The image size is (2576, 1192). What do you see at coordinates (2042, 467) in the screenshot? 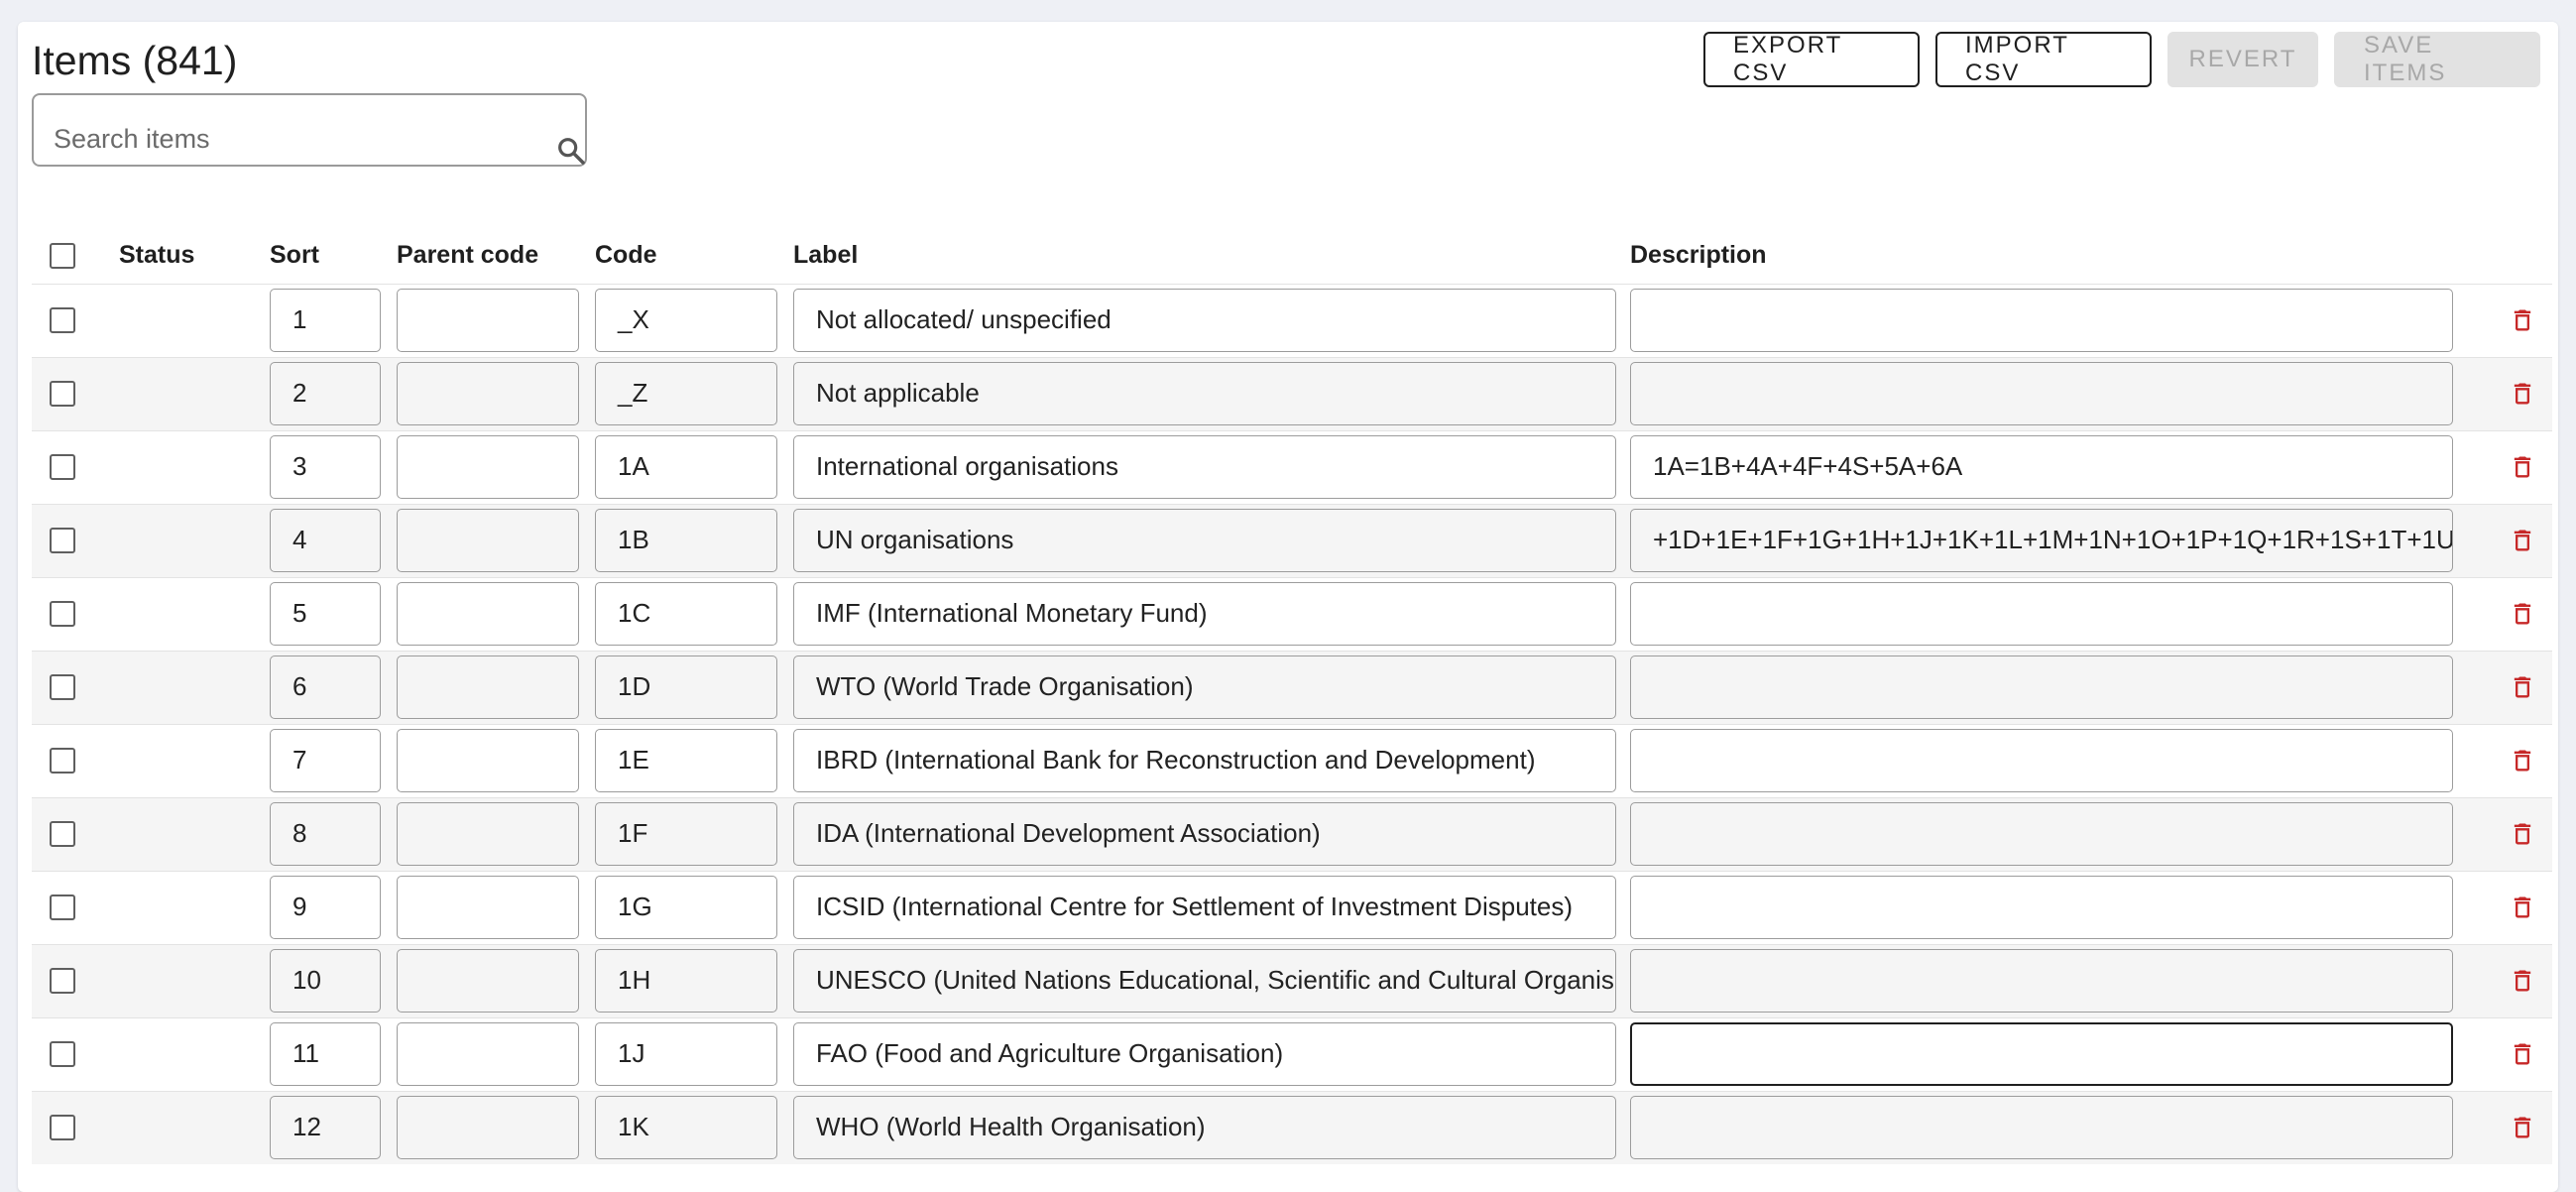
I see `description-input: 1A=1B+4A+4F+4S+5A+6A` at bounding box center [2042, 467].